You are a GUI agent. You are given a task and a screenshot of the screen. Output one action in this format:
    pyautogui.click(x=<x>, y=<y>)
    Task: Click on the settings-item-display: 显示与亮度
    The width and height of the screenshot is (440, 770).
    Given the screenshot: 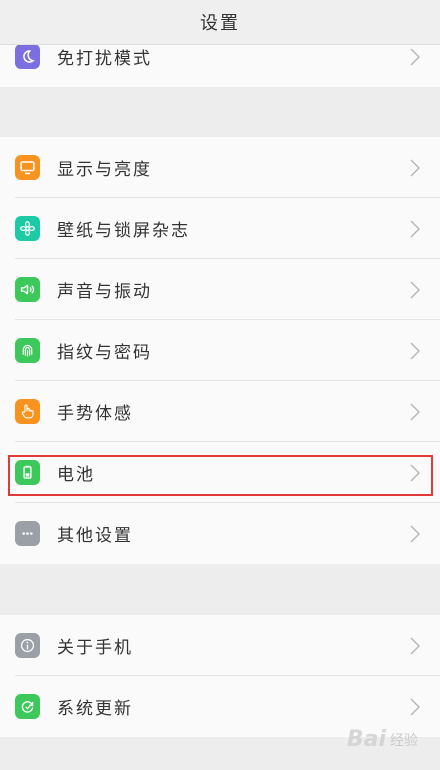 What is the action you would take?
    pyautogui.click(x=220, y=167)
    